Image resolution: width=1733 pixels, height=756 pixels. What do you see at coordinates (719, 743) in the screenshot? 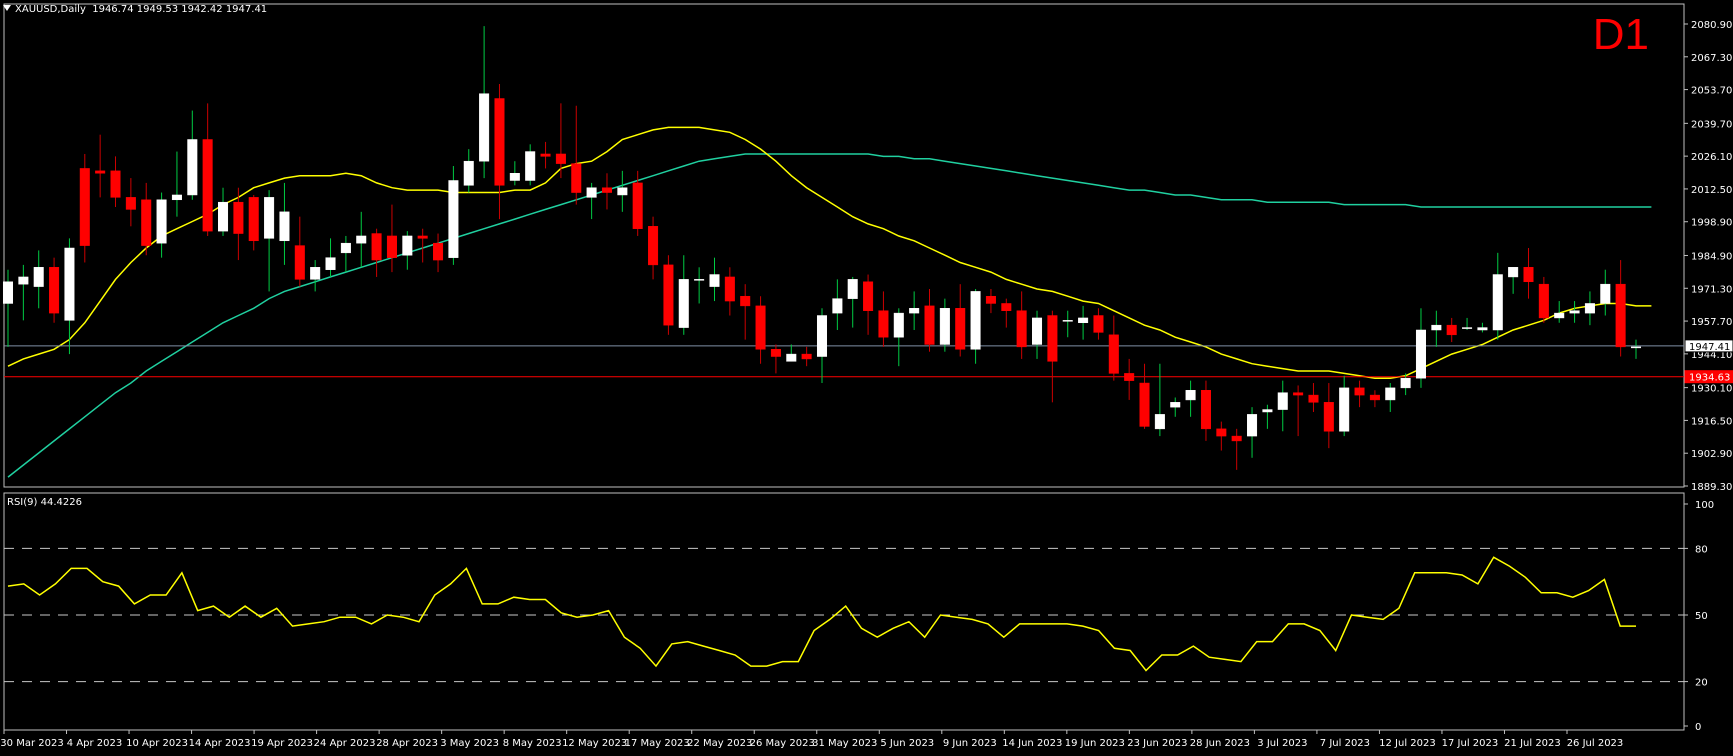
I see `time-tick-label: 22 May 2023` at bounding box center [719, 743].